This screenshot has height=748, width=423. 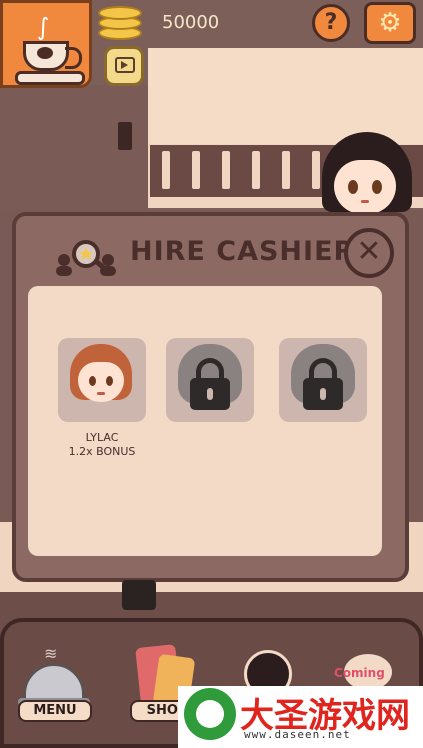 I want to click on gear-icon: ⚙, so click(x=390, y=23).